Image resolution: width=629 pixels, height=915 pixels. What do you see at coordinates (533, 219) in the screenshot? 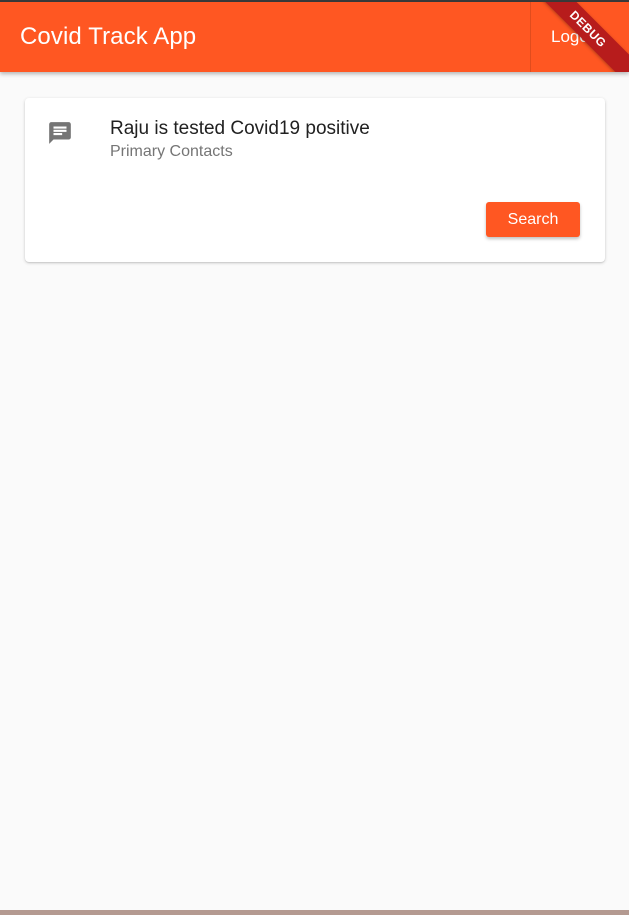
I see `search-button: Search` at bounding box center [533, 219].